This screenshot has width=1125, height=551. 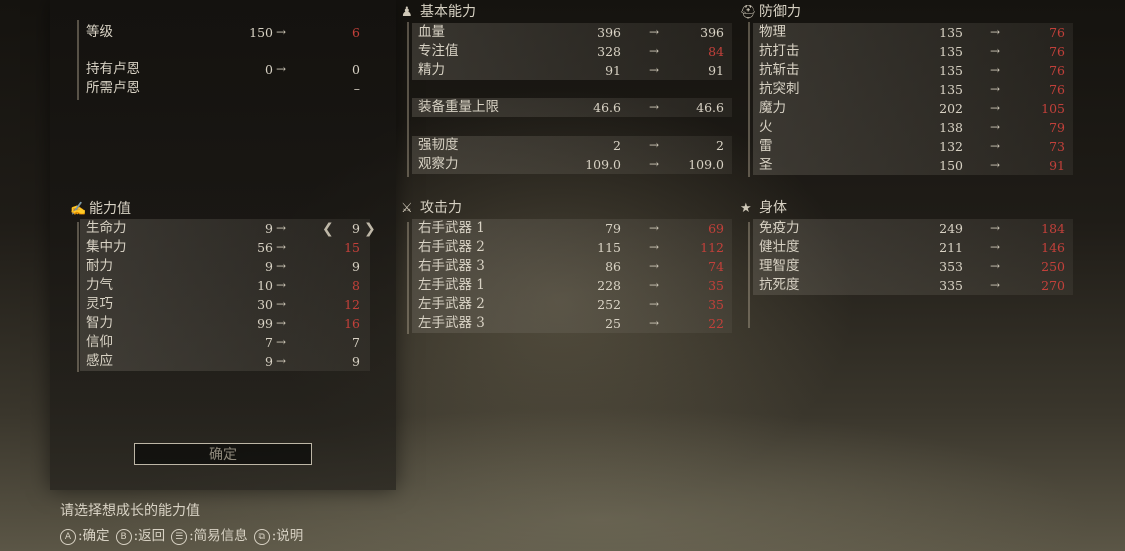 What do you see at coordinates (179, 537) in the screenshot?
I see `controller-button-icon: ☰` at bounding box center [179, 537].